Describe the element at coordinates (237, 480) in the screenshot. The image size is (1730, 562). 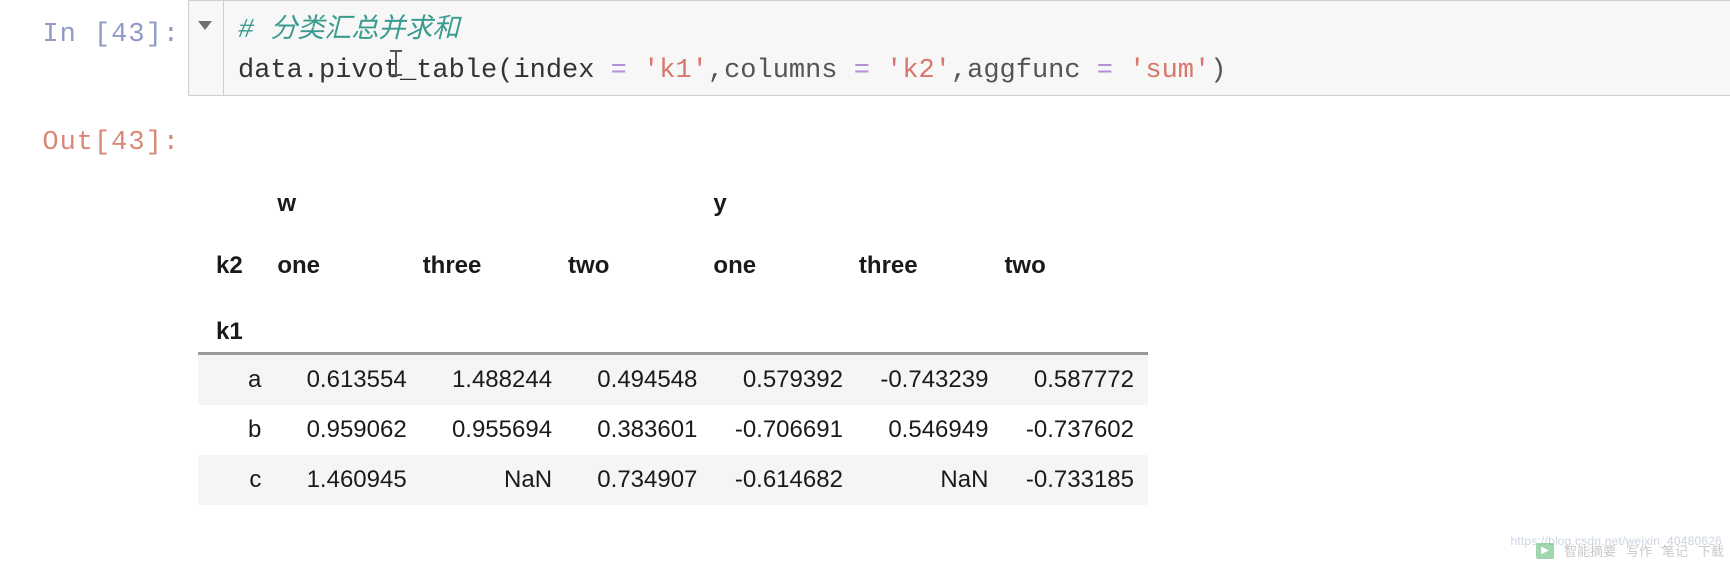
I see `row-label-c: c` at that location.